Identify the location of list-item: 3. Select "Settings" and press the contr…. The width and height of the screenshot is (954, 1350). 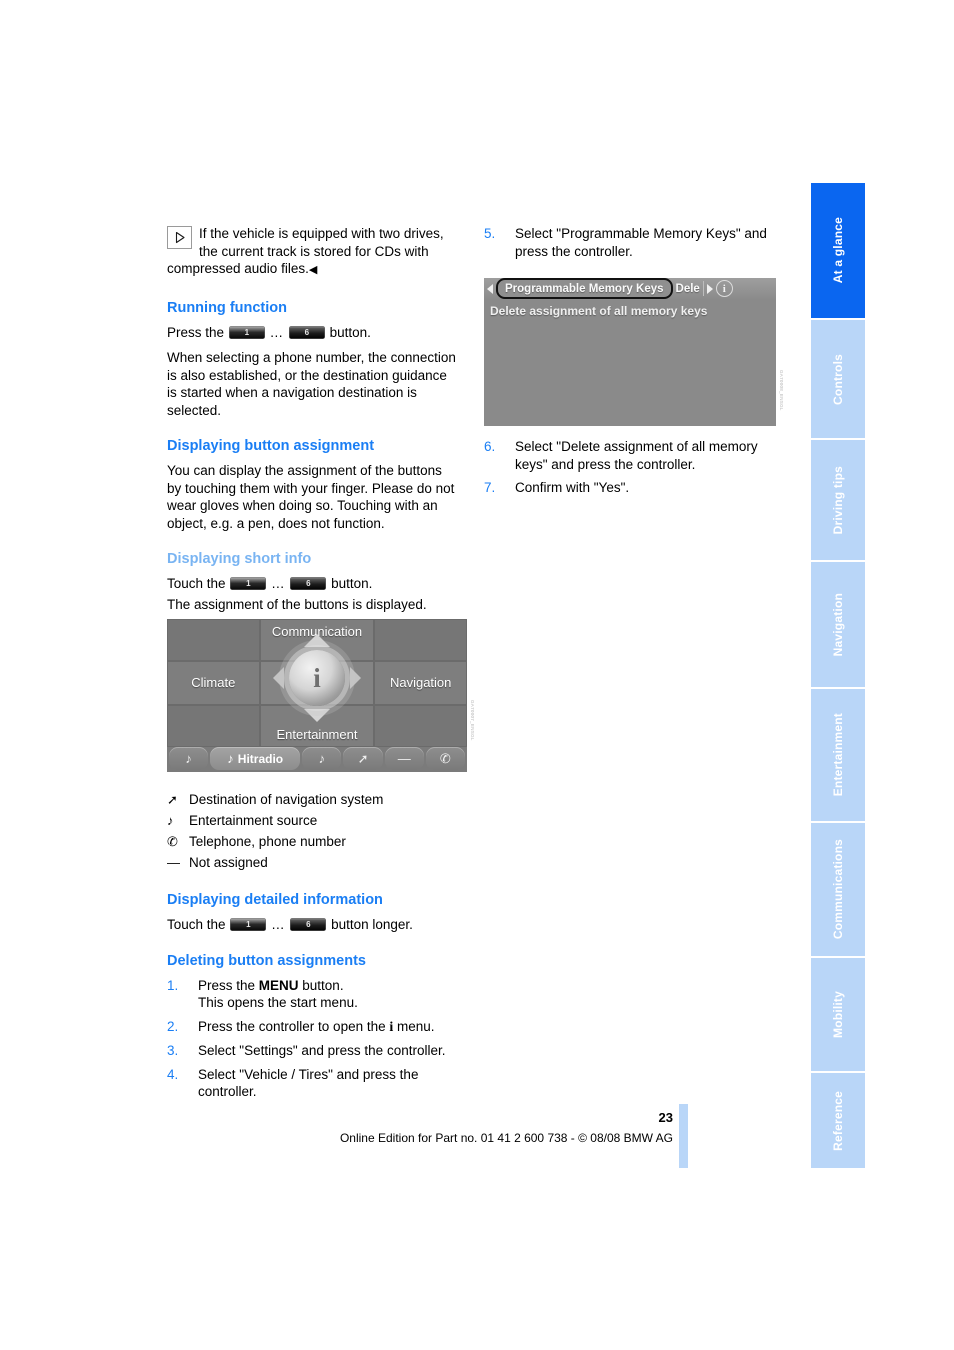
(313, 1051).